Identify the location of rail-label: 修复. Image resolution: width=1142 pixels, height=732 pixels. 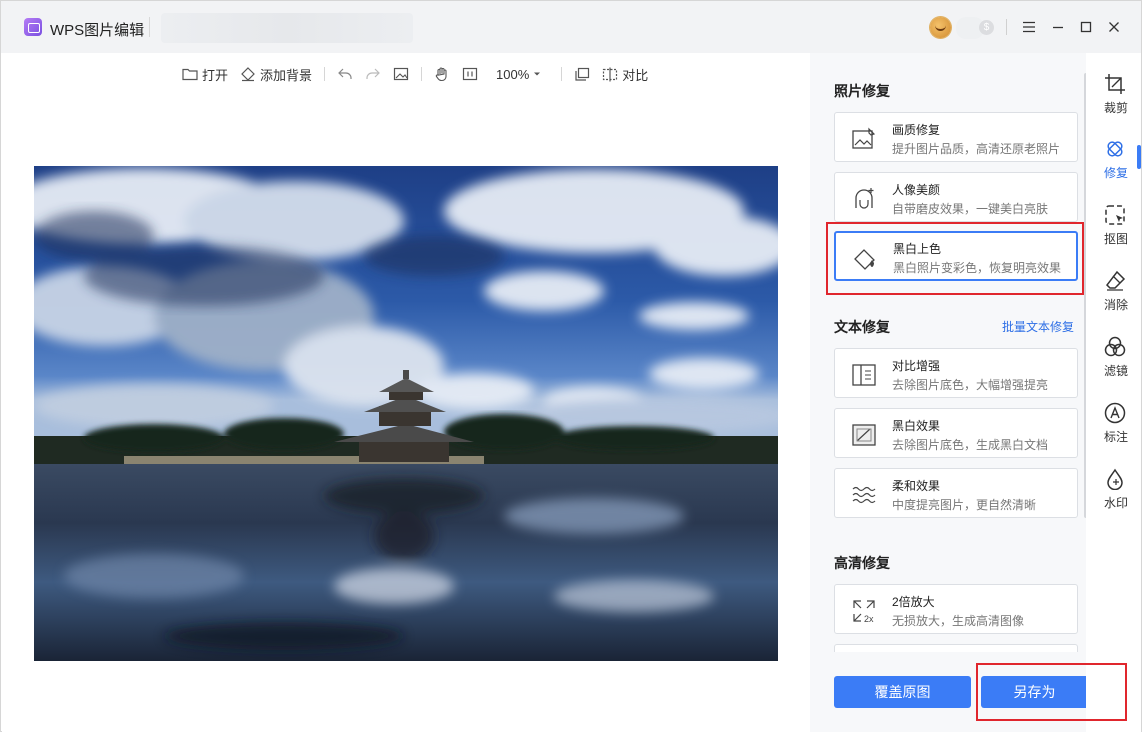
(1115, 173).